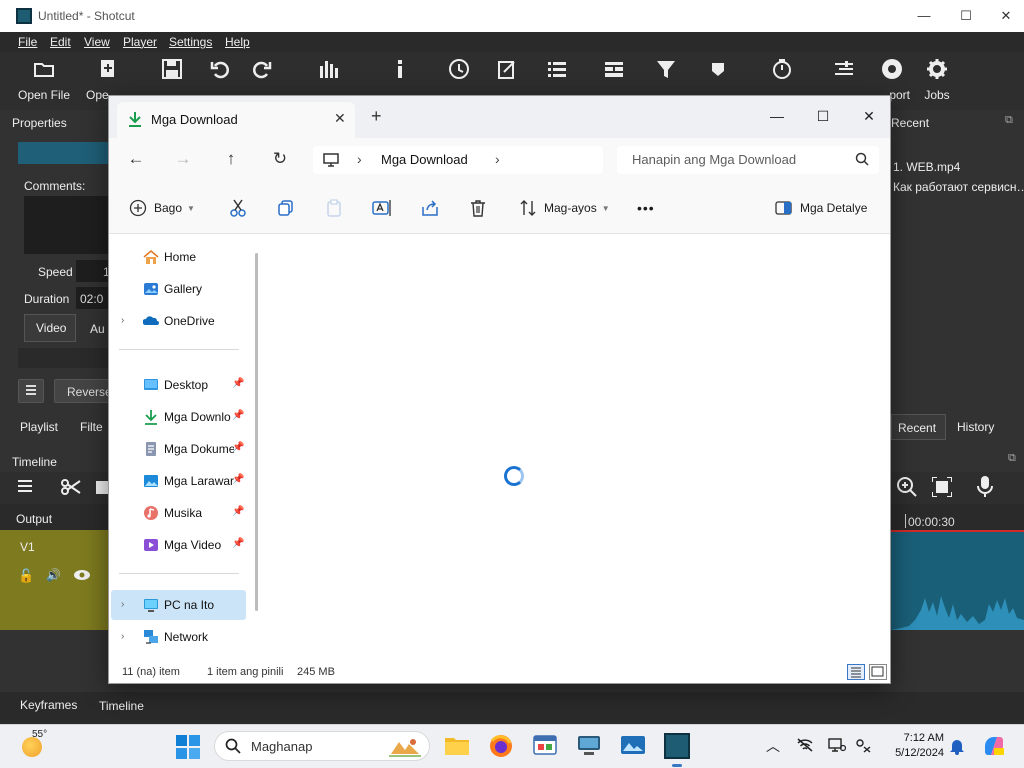 Image resolution: width=1024 pixels, height=768 pixels. I want to click on file-explorer-taskbar-button, so click(457, 746).